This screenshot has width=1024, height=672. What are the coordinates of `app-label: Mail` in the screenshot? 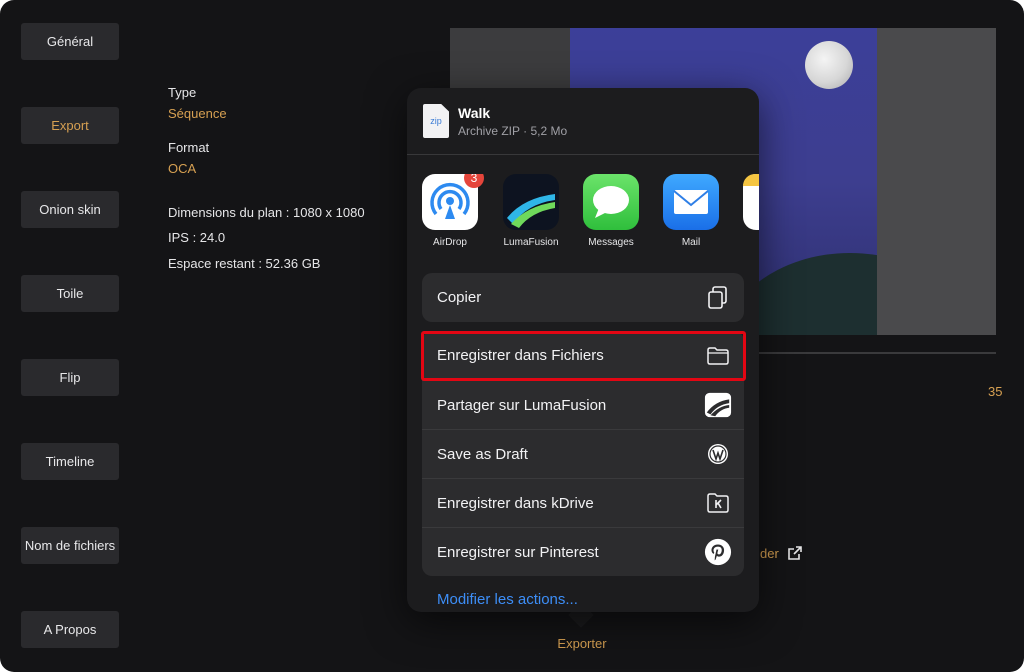 It's located at (691, 242).